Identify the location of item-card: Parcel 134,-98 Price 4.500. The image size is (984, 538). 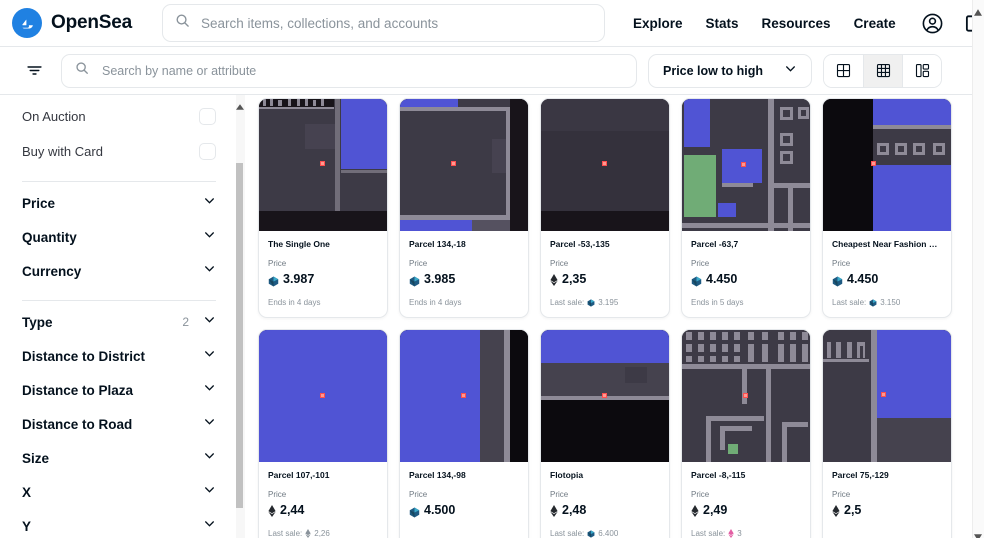
(464, 433).